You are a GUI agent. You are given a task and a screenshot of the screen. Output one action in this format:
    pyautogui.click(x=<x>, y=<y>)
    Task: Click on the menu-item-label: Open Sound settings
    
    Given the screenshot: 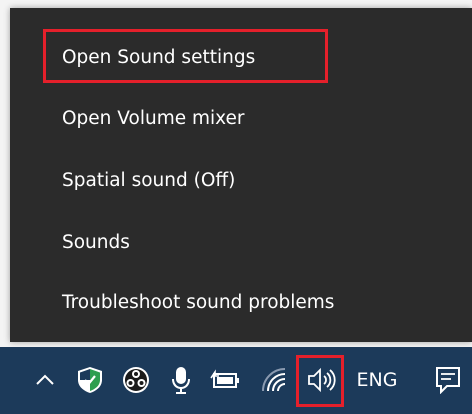 What is the action you would take?
    pyautogui.click(x=159, y=57)
    